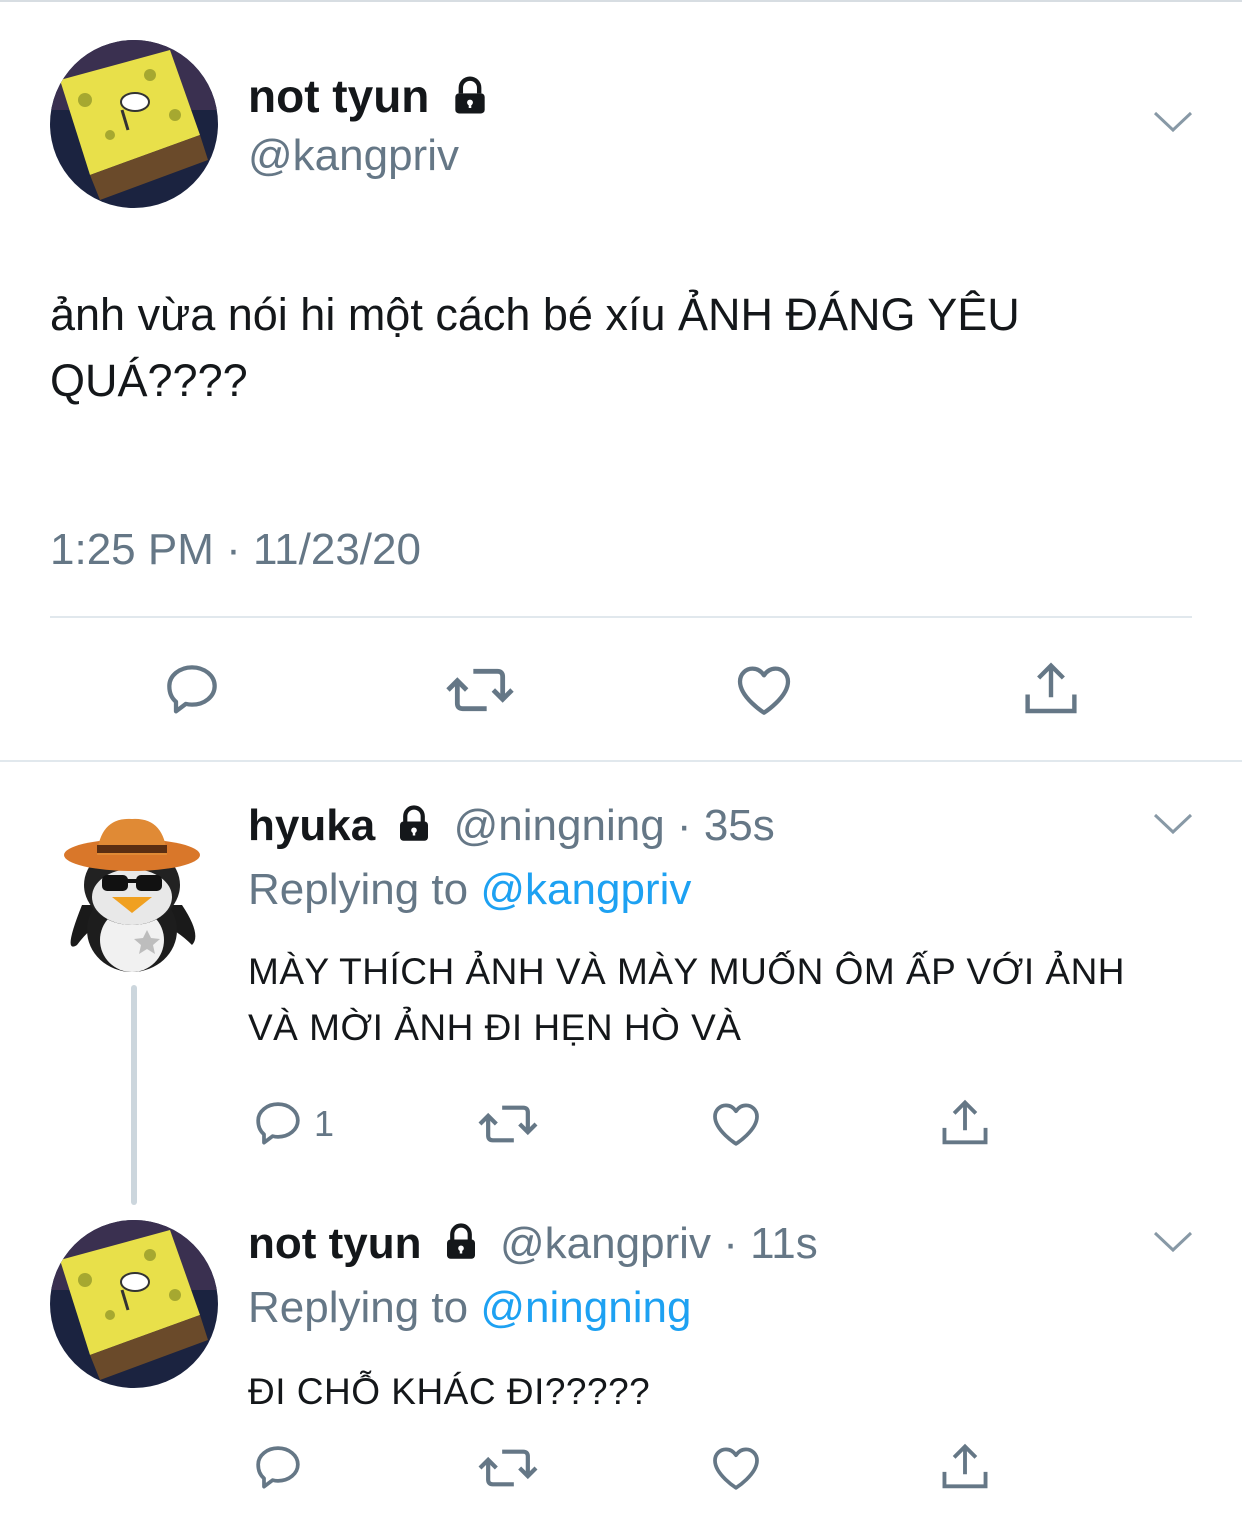 This screenshot has width=1242, height=1520. I want to click on tweet-time: 35s, so click(739, 825).